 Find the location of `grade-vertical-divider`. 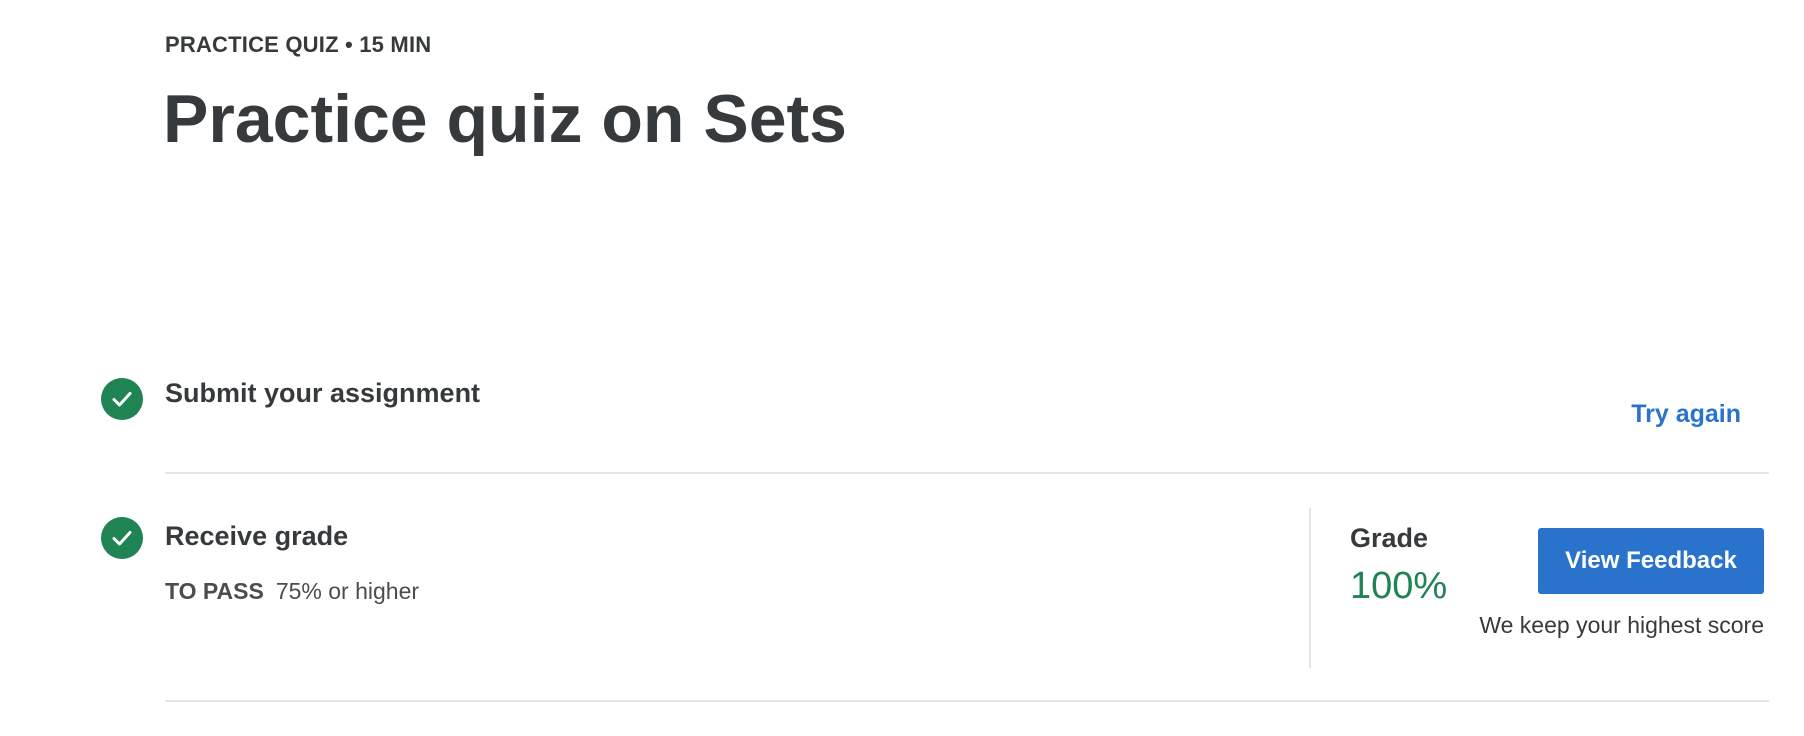

grade-vertical-divider is located at coordinates (1310, 588).